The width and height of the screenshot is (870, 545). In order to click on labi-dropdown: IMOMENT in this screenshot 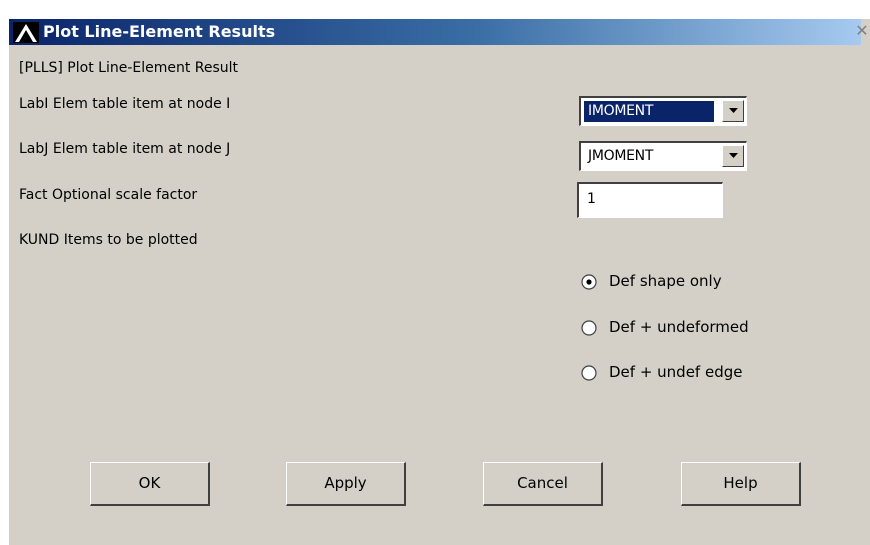, I will do `click(663, 111)`.